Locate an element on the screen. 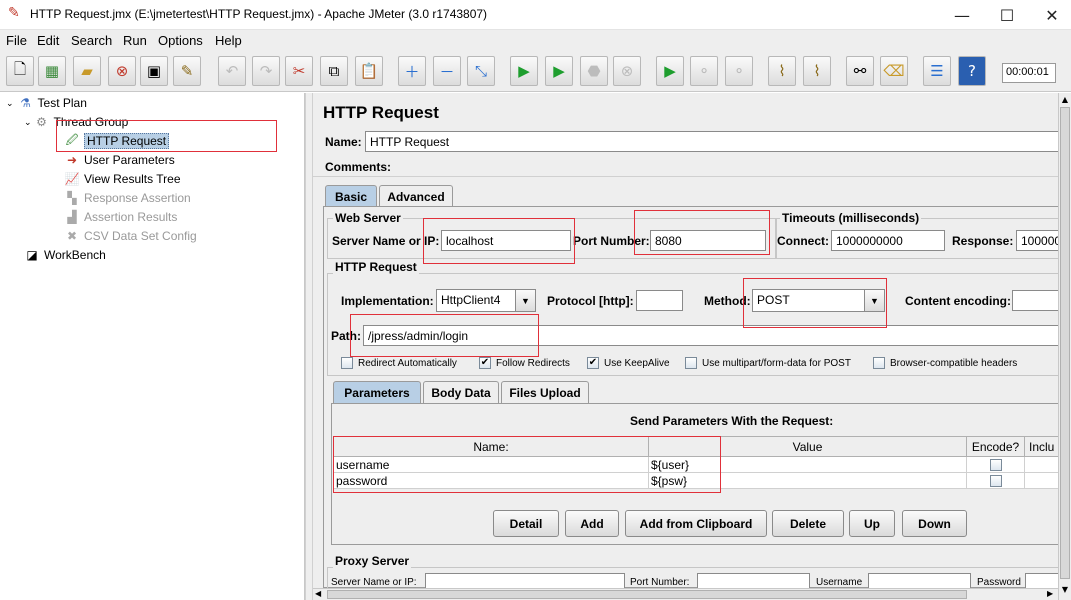 The height and width of the screenshot is (600, 1071). server-name-field: localhost is located at coordinates (506, 240).